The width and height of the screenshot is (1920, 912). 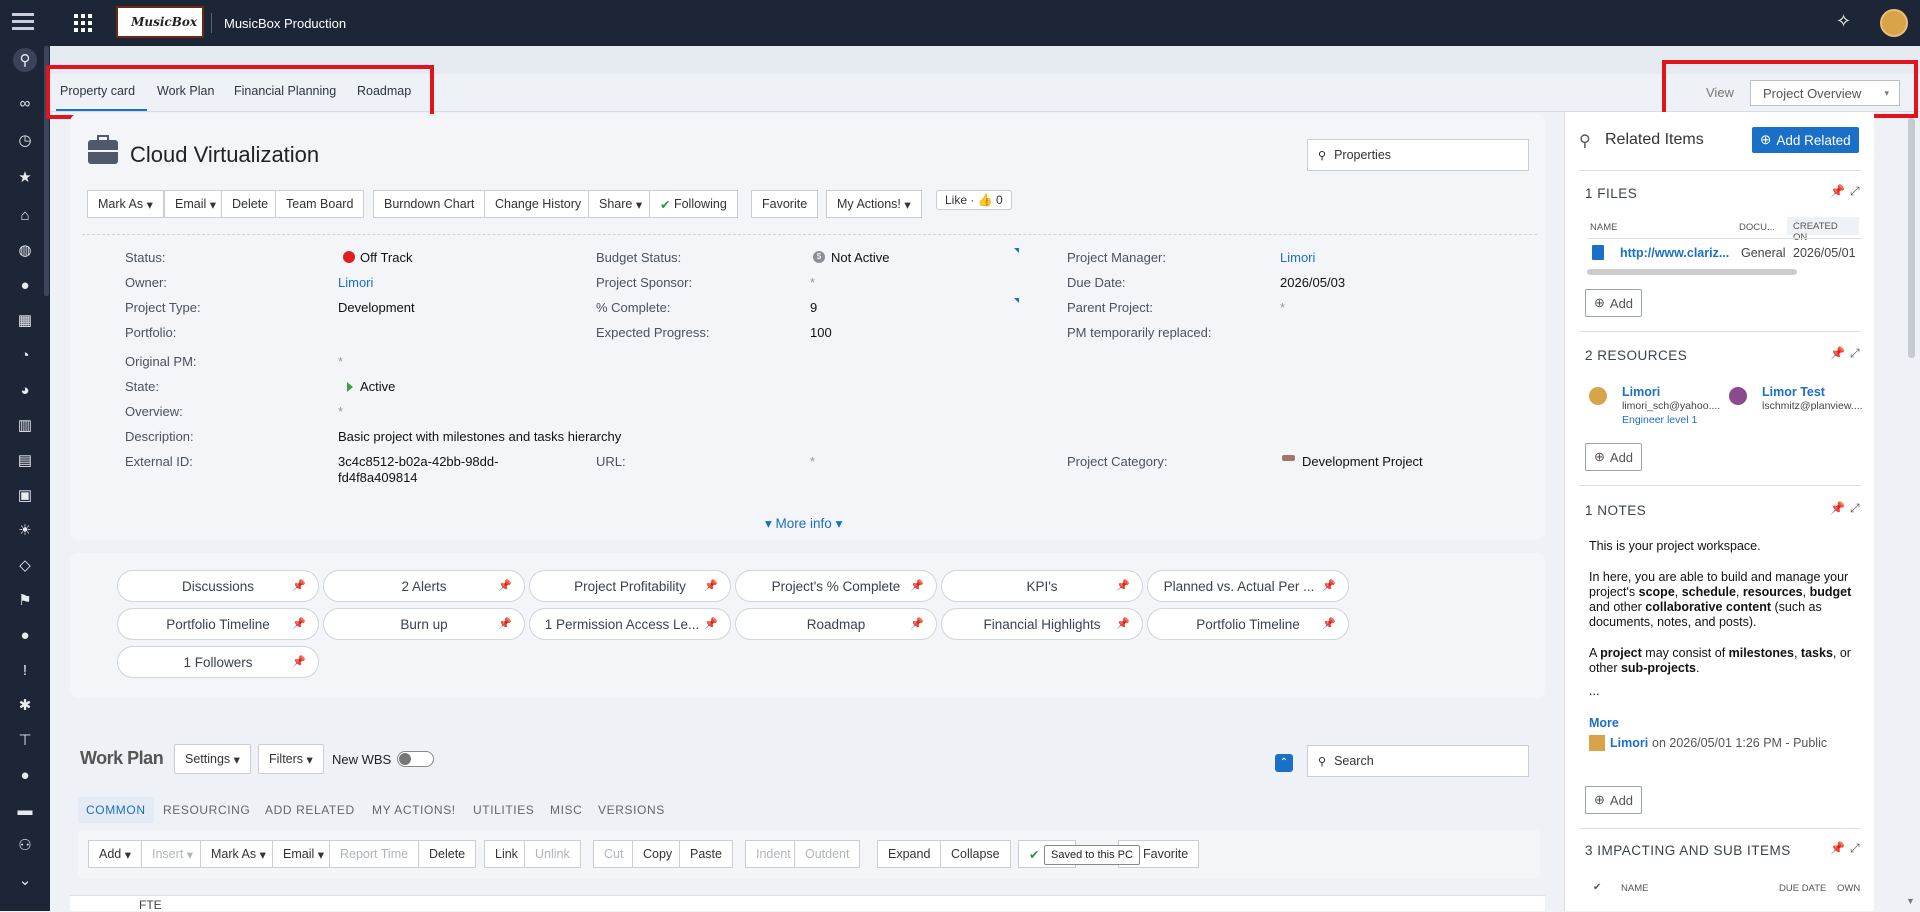 I want to click on resource-role: Engineer level 1, so click(x=1659, y=420).